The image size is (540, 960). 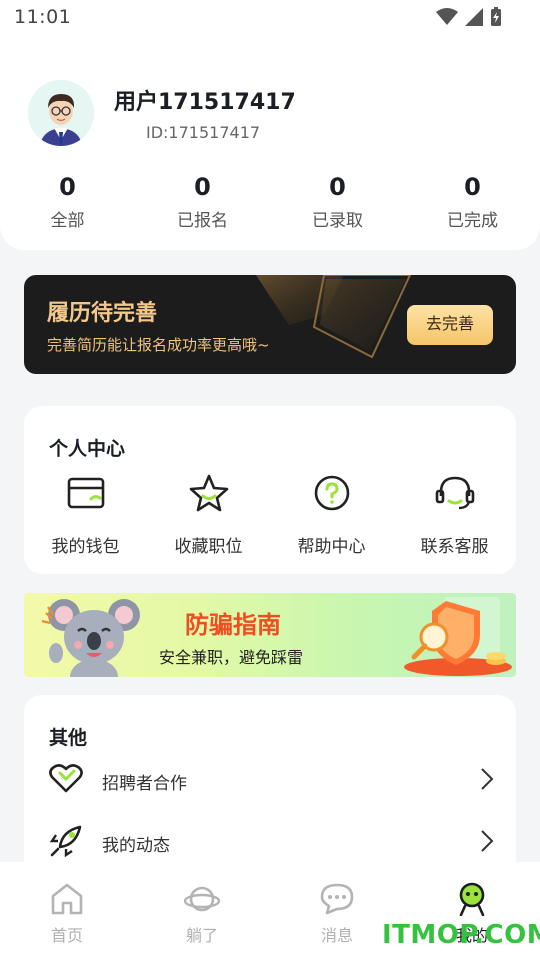 I want to click on username: 用户171517417, so click(x=205, y=102).